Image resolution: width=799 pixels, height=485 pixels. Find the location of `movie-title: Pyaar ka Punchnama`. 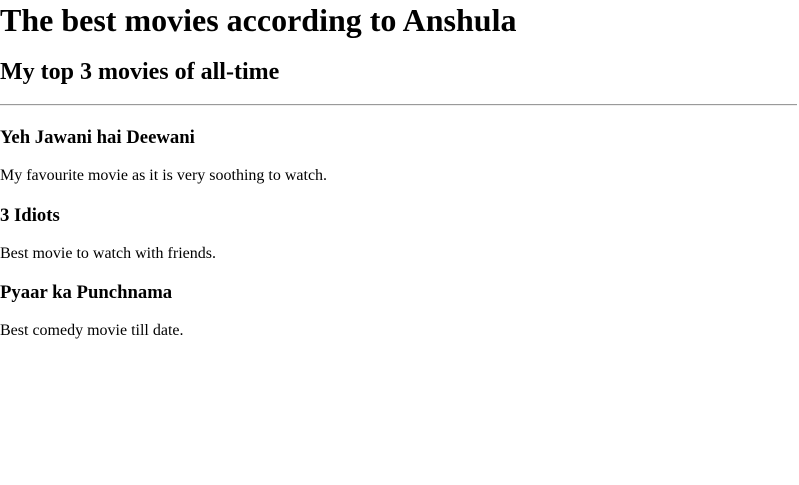

movie-title: Pyaar ka Punchnama is located at coordinates (86, 292).